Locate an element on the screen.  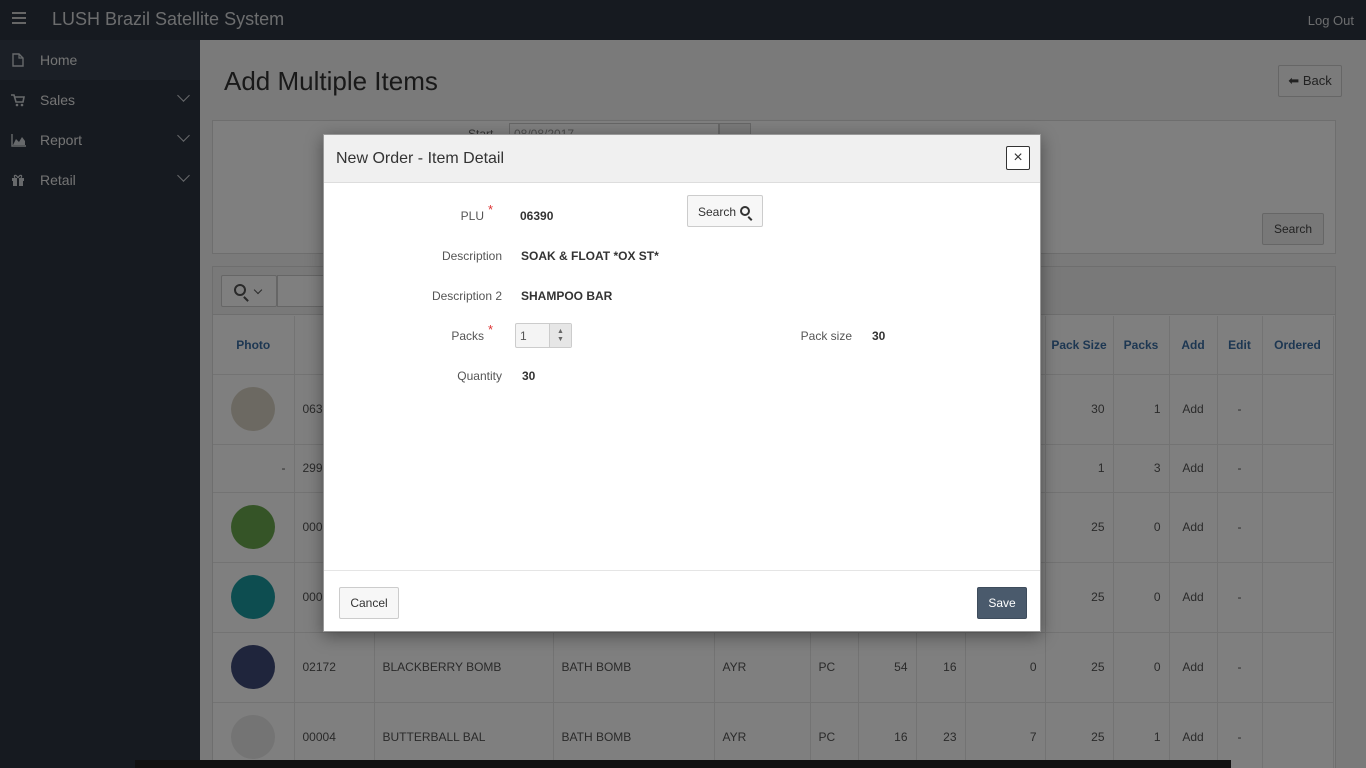
packs-label: Packs is located at coordinates (467, 336).